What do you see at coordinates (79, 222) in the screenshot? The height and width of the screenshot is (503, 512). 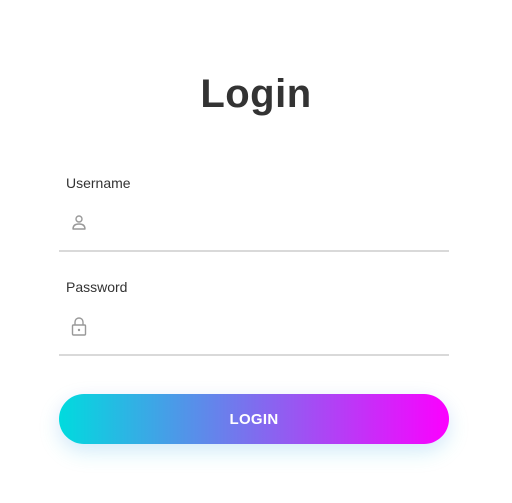 I see `user-icon` at bounding box center [79, 222].